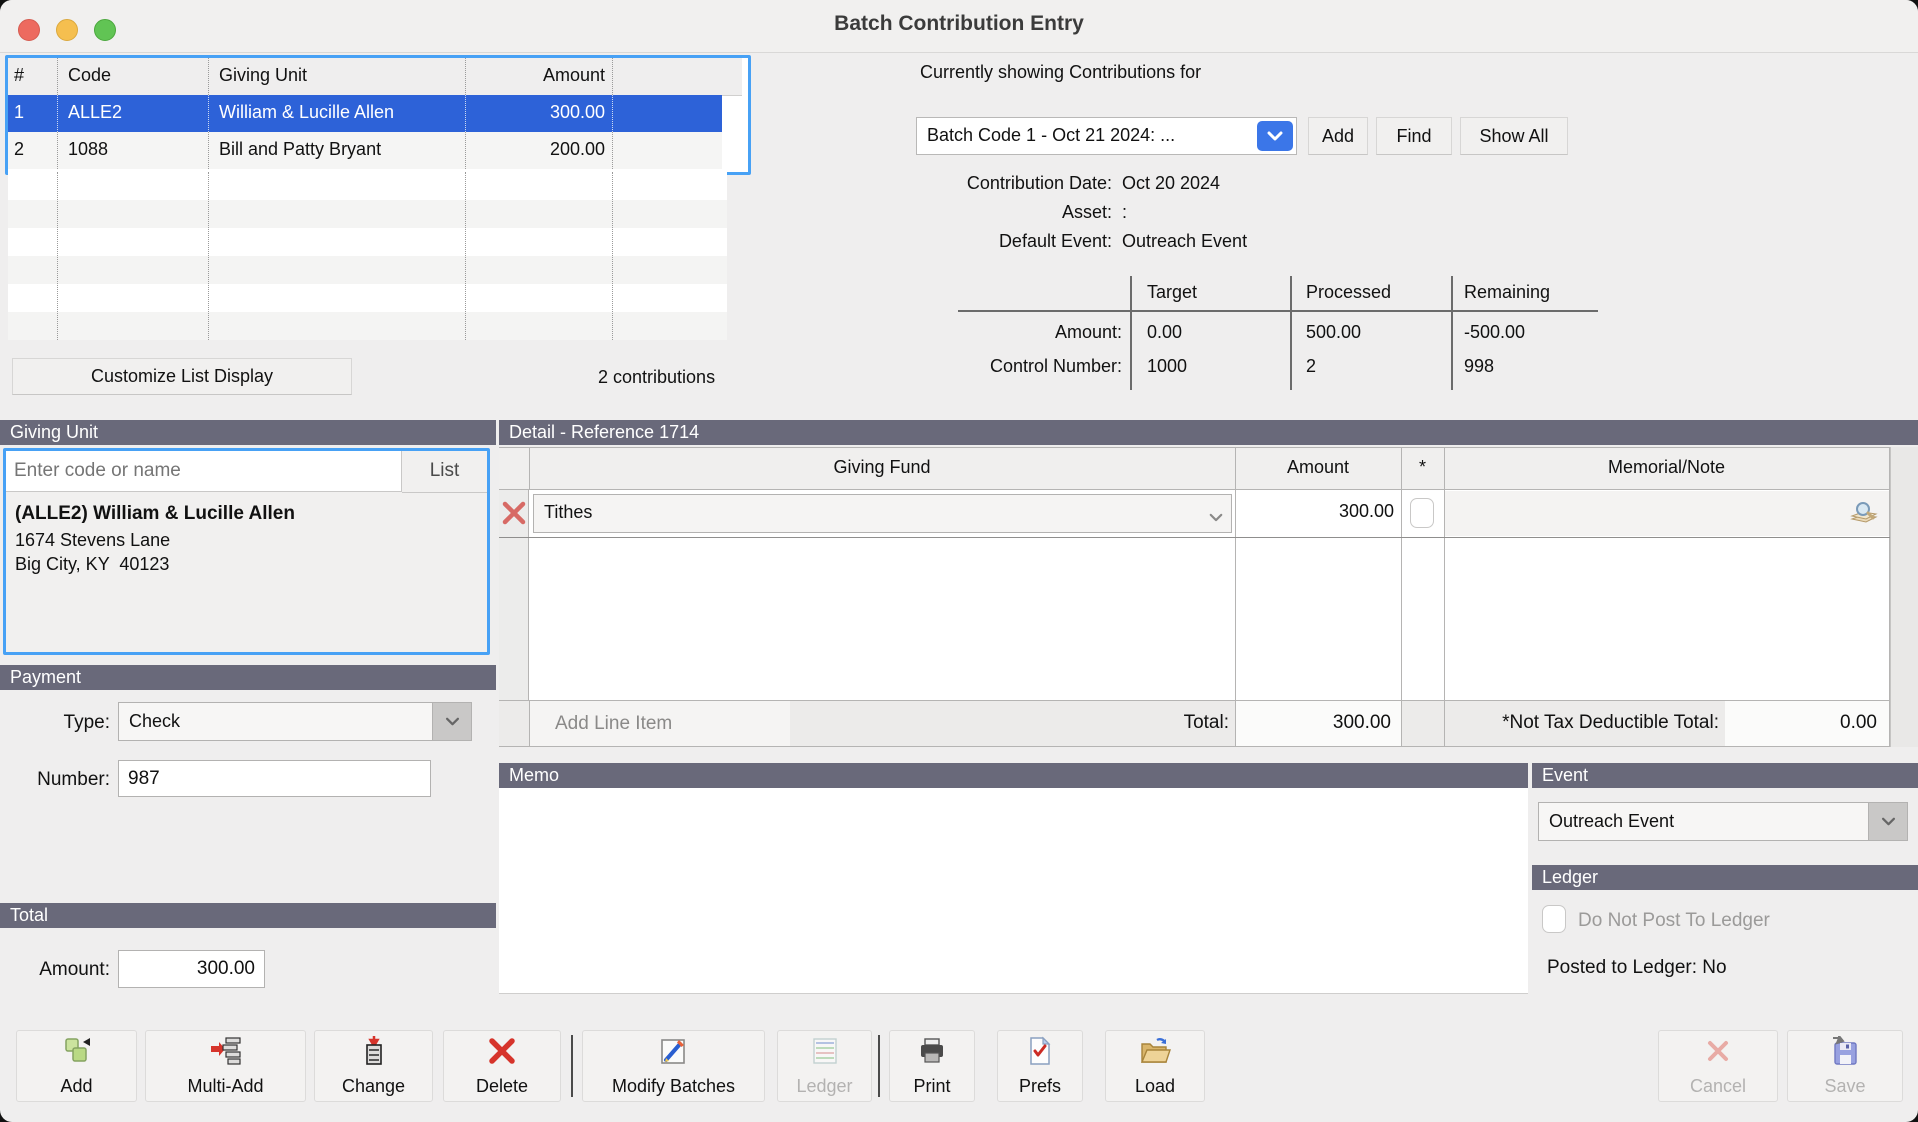 The height and width of the screenshot is (1122, 1918). Describe the element at coordinates (1667, 513) in the screenshot. I see `memorial-note-cell` at that location.